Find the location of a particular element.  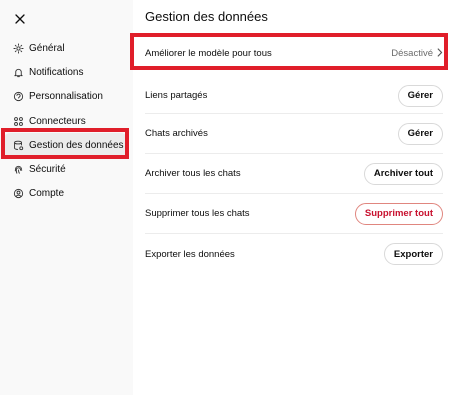

setting-row-export: Exporter les données Exporter is located at coordinates (294, 254).